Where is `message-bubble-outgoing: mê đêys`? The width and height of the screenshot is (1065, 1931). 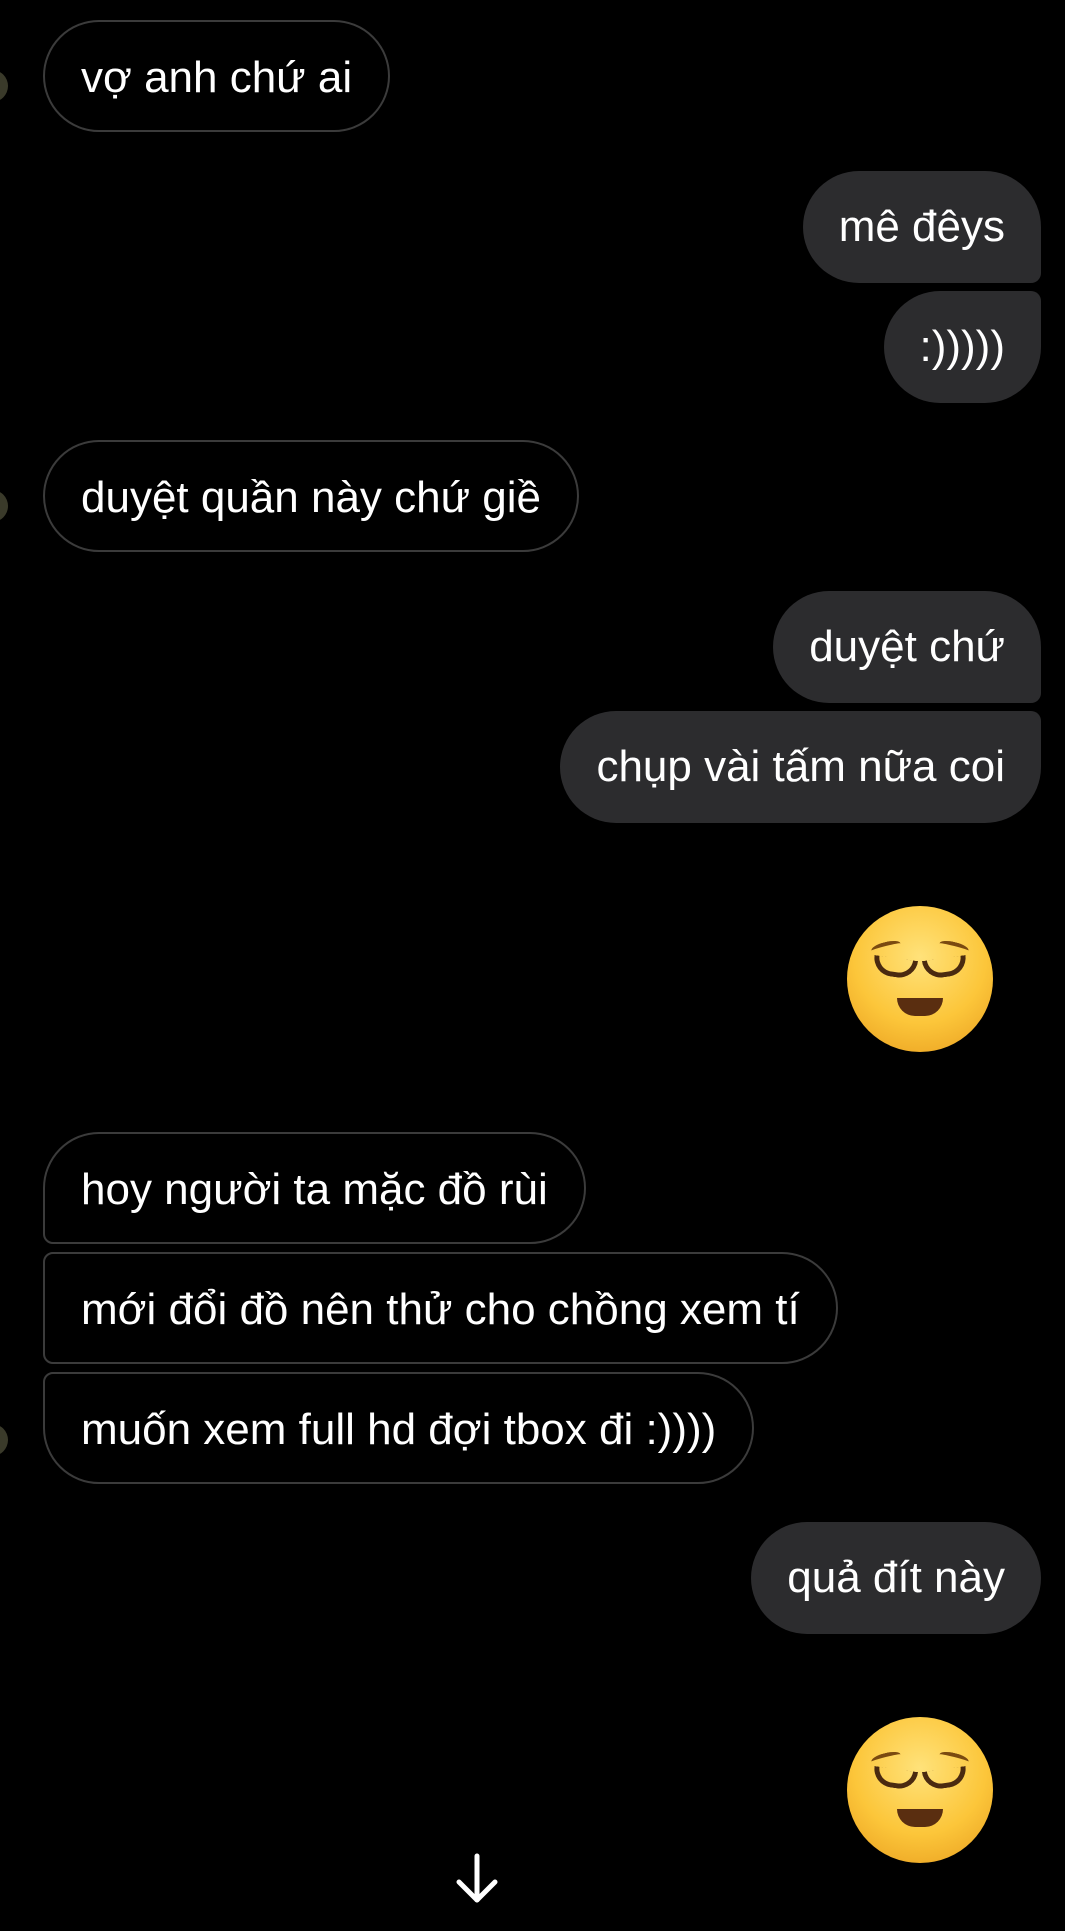
message-bubble-outgoing: mê đêys is located at coordinates (921, 227).